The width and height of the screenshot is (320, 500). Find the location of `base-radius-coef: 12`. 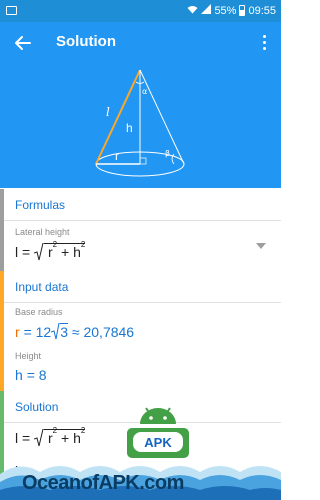

base-radius-coef: 12 is located at coordinates (43, 332).